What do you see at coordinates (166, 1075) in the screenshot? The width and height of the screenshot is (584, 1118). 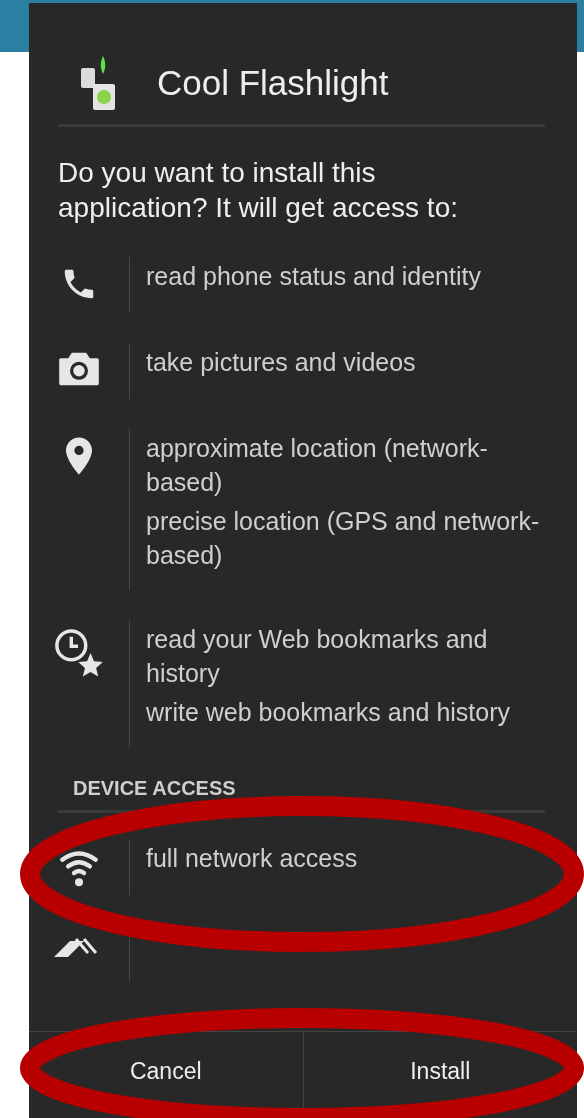 I see `cancel-button: Cancel` at bounding box center [166, 1075].